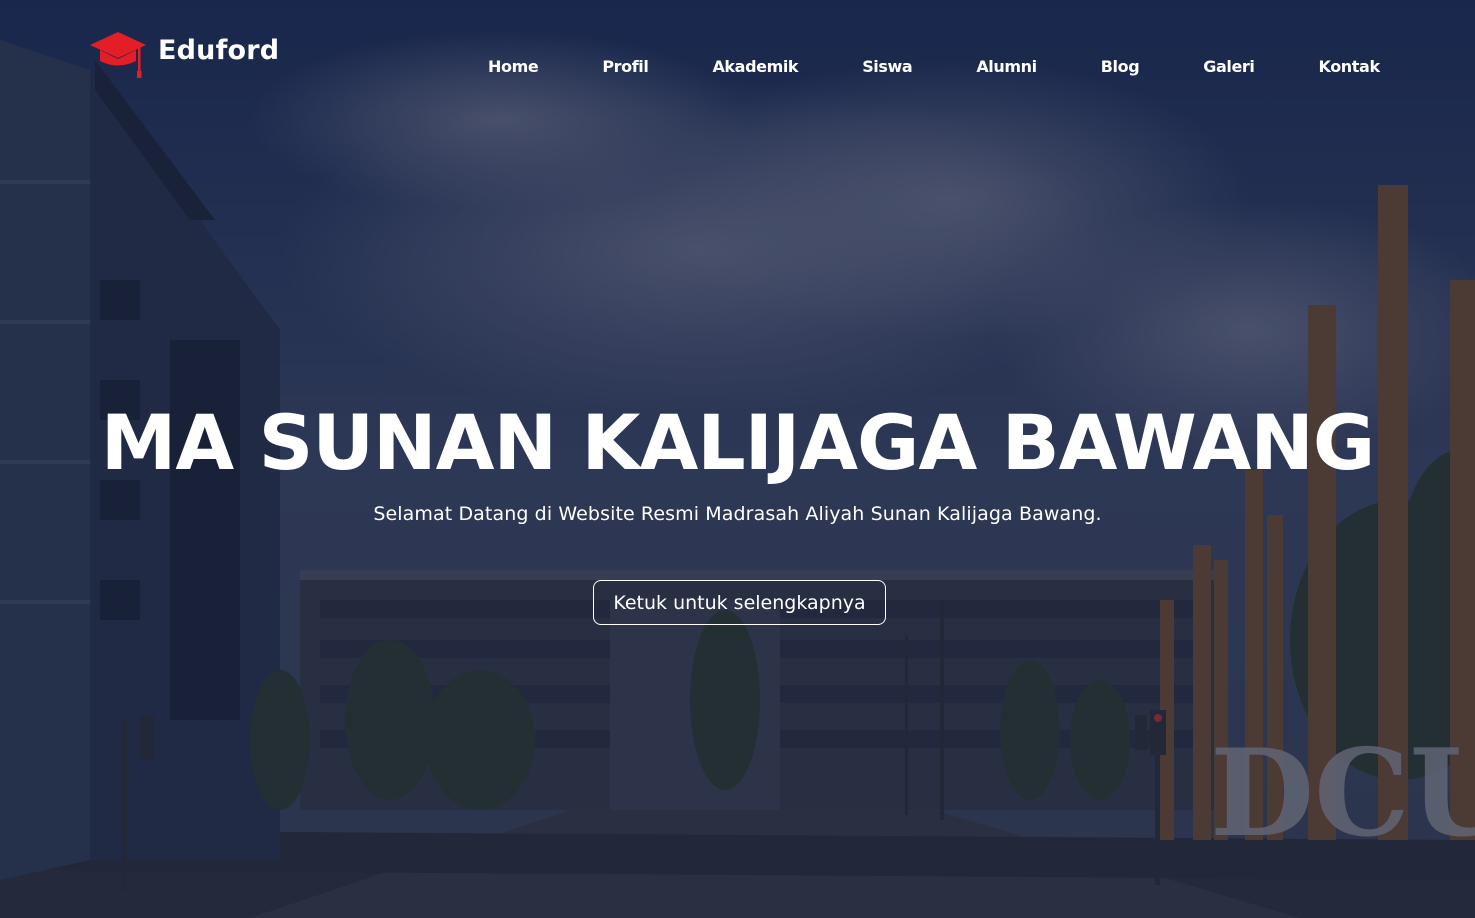 The width and height of the screenshot is (1475, 918). I want to click on nav-item-home: Home, so click(513, 66).